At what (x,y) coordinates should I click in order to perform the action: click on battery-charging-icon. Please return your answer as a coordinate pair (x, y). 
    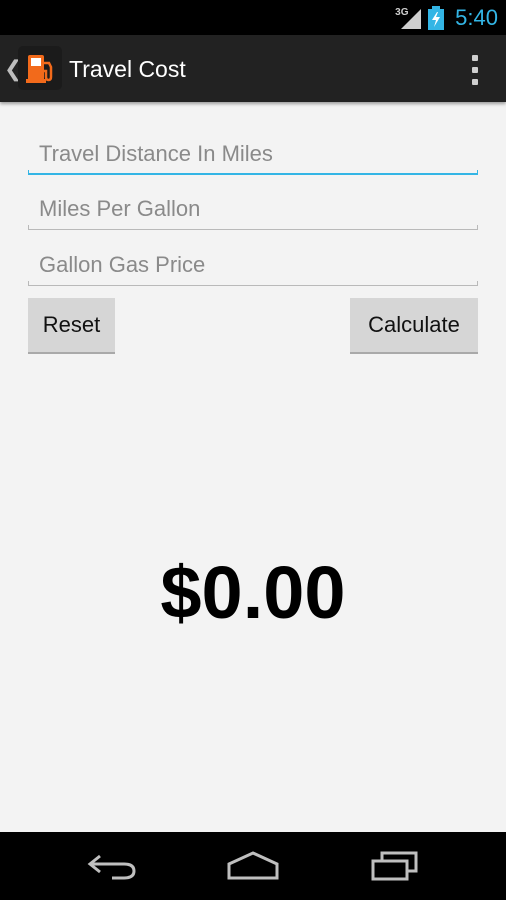
    Looking at the image, I should click on (436, 17).